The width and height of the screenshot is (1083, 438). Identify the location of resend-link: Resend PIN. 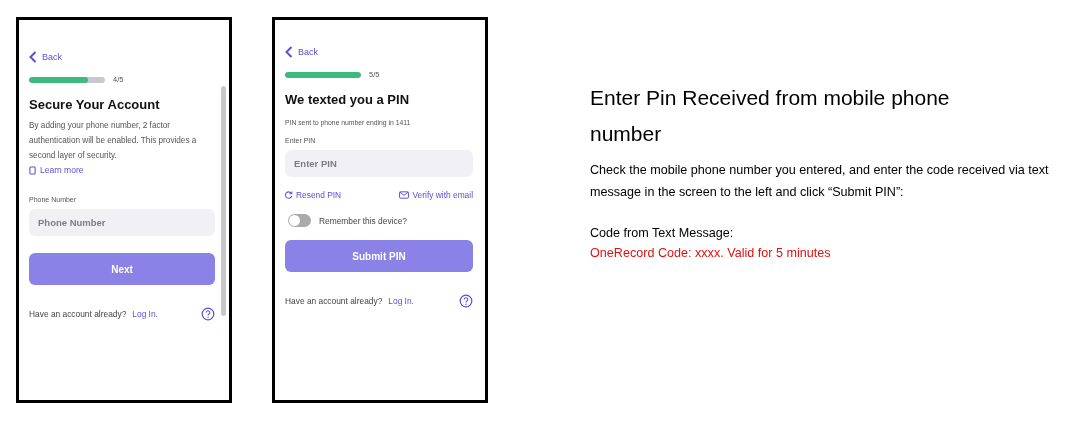
(313, 195).